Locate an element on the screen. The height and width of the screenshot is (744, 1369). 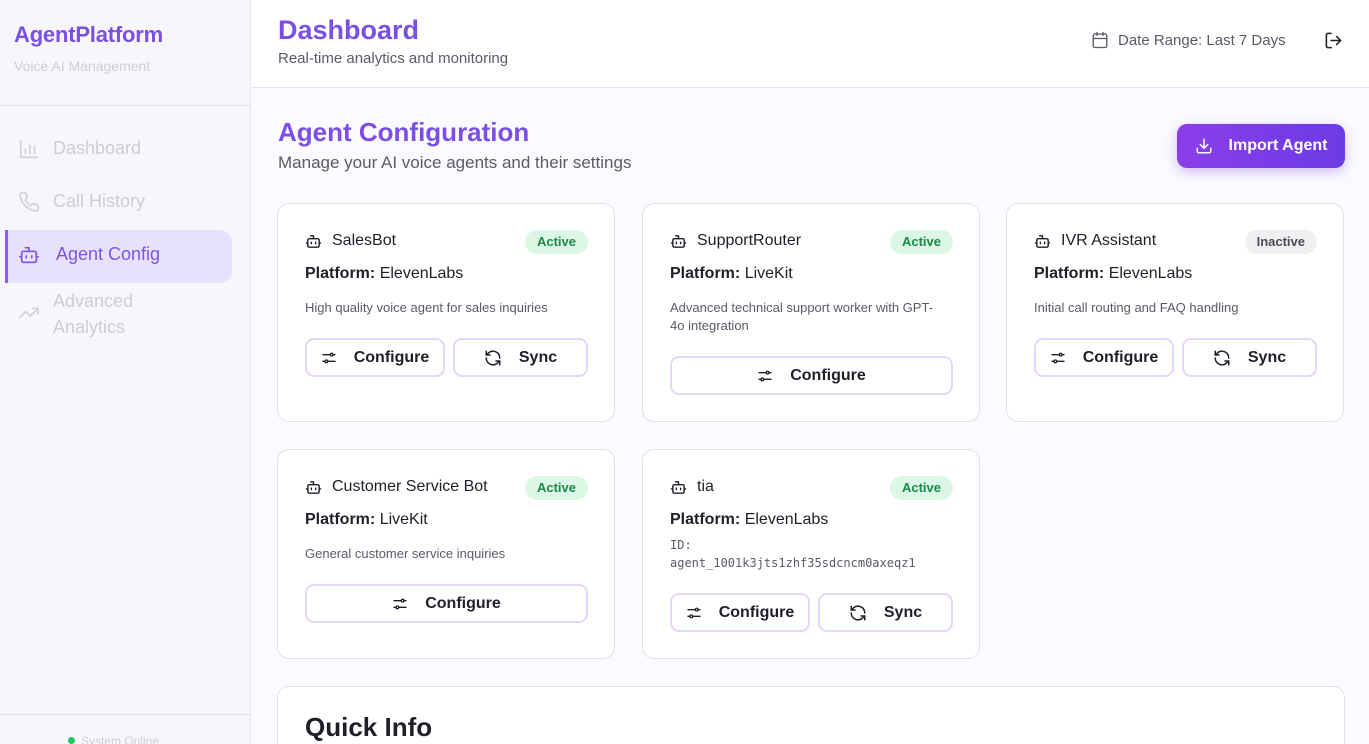
logout-icon is located at coordinates (1333, 40).